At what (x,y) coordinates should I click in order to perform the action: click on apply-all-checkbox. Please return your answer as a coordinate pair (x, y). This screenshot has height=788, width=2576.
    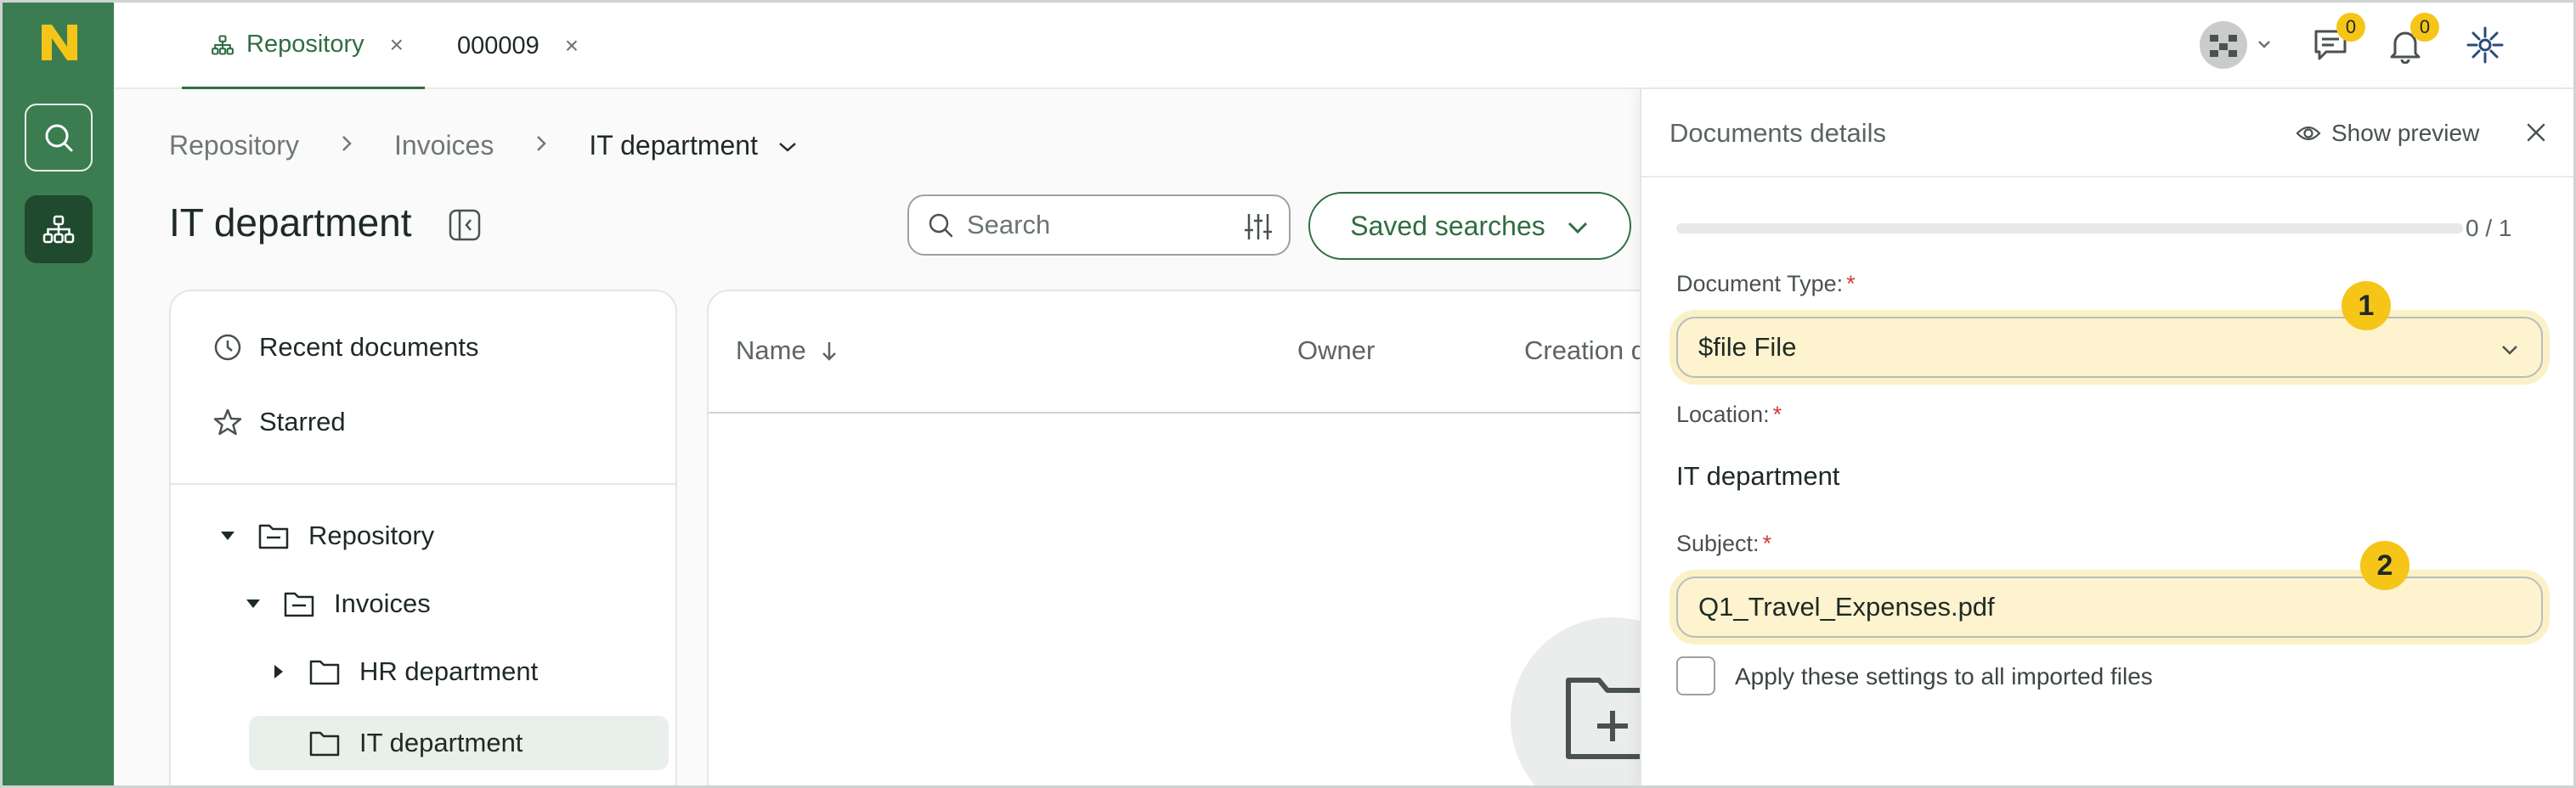
    Looking at the image, I should click on (1696, 675).